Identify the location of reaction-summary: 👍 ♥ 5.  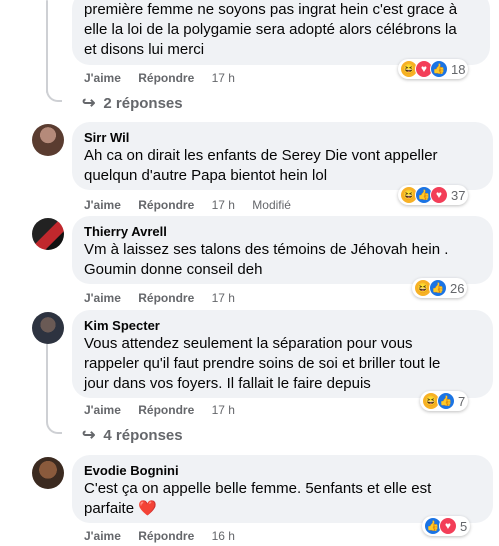
(446, 526).